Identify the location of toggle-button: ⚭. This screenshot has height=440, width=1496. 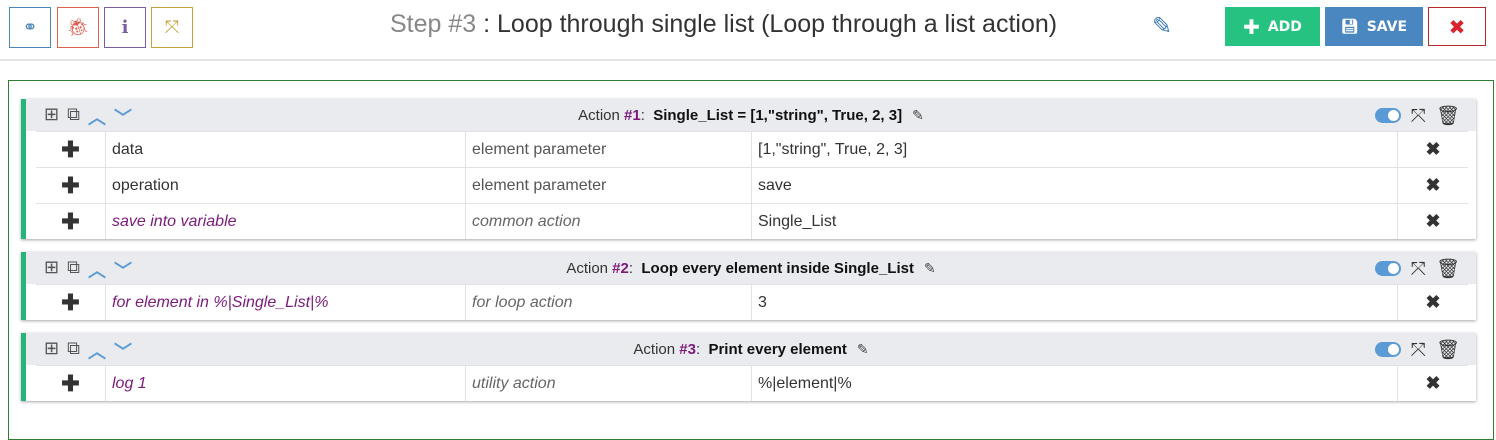
(30, 27).